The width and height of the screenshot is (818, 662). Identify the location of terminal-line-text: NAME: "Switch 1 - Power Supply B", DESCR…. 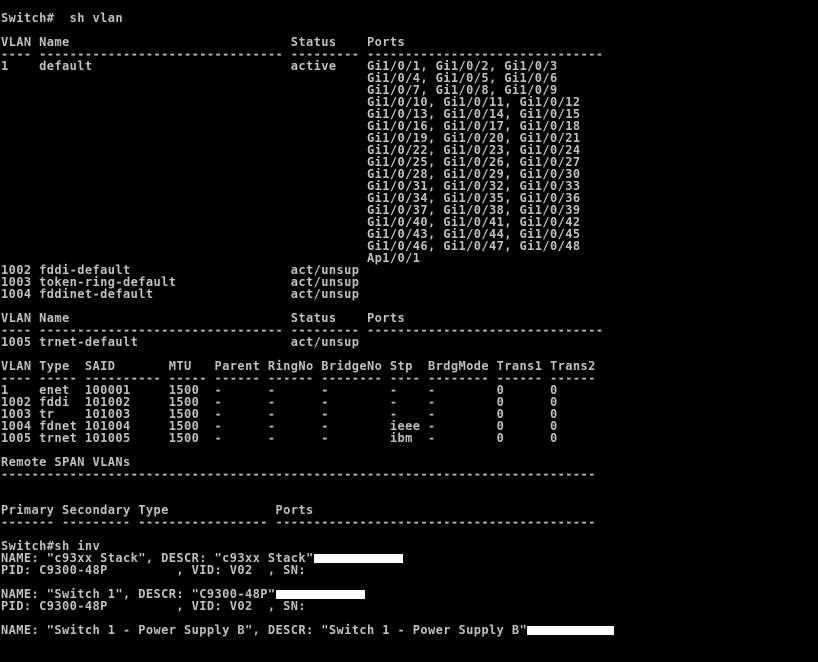
(264, 630).